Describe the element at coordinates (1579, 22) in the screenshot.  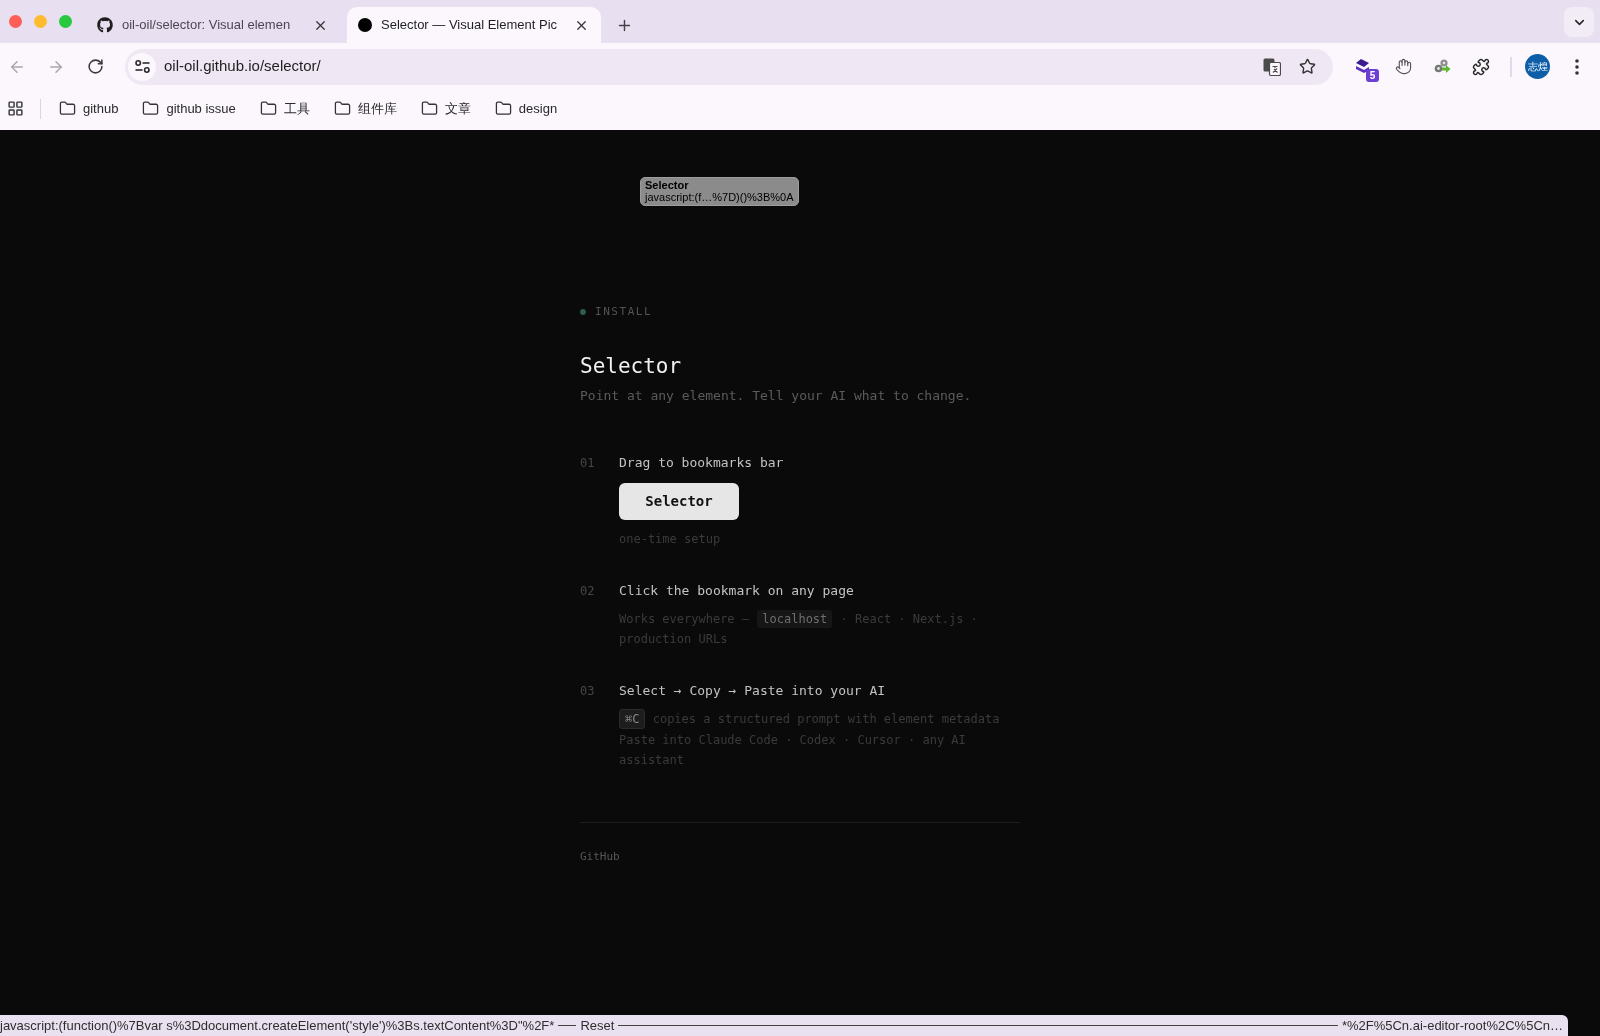
I see `tab-search-button` at that location.